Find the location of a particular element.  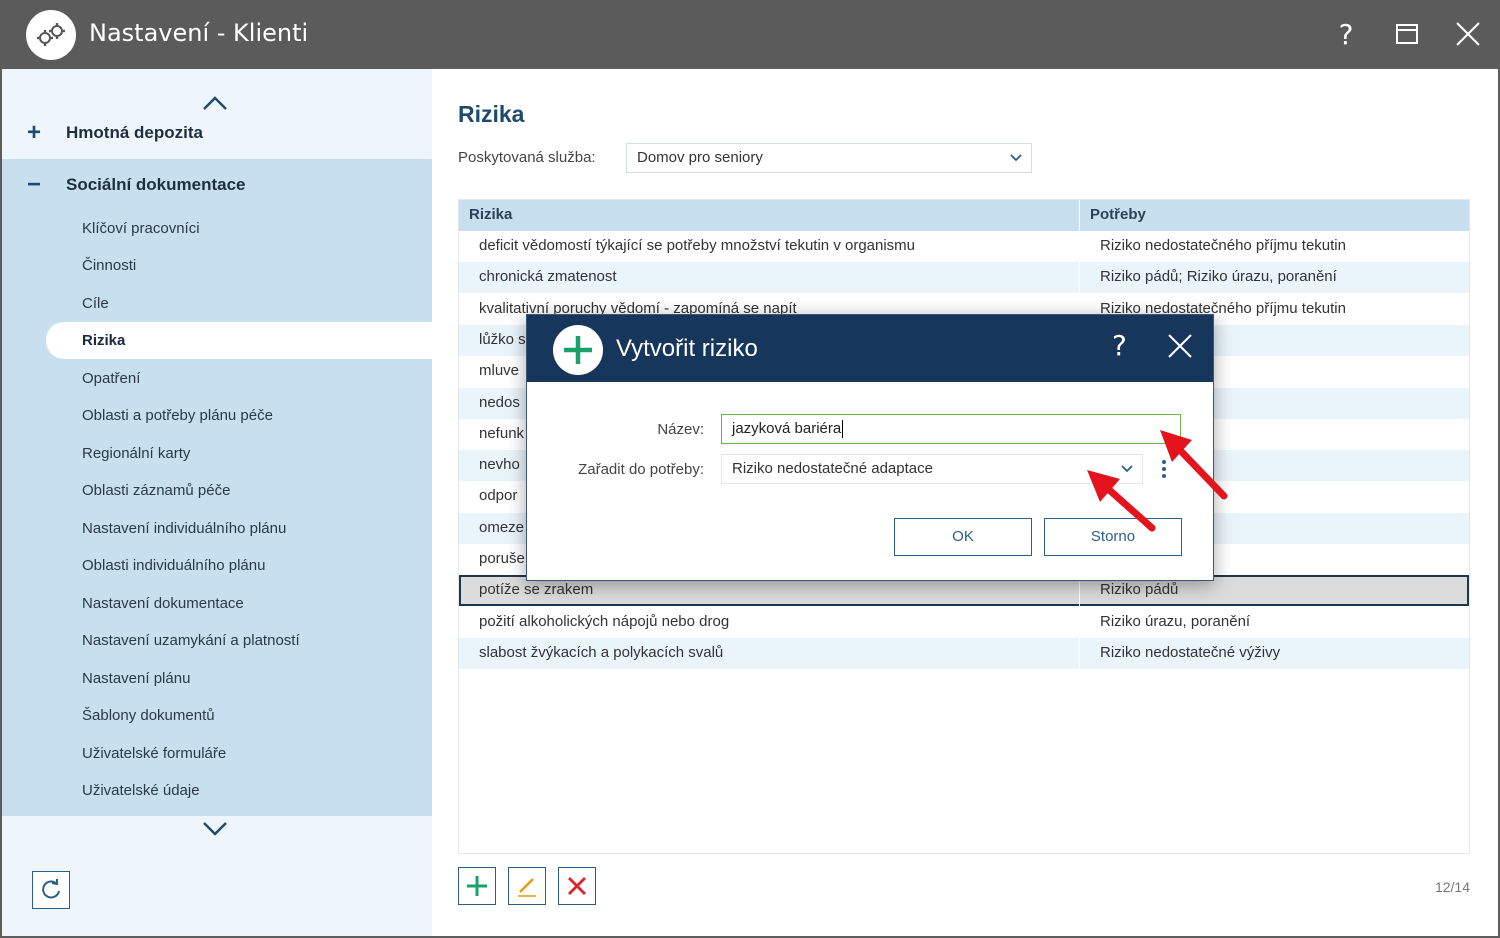

cell-riziko: slabost žvýkacích a polykacích svalů is located at coordinates (601, 652).